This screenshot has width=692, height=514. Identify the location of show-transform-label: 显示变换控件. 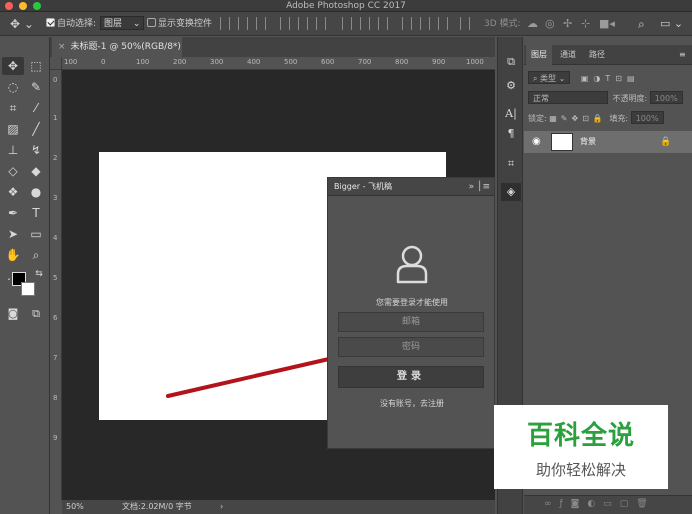
(185, 24).